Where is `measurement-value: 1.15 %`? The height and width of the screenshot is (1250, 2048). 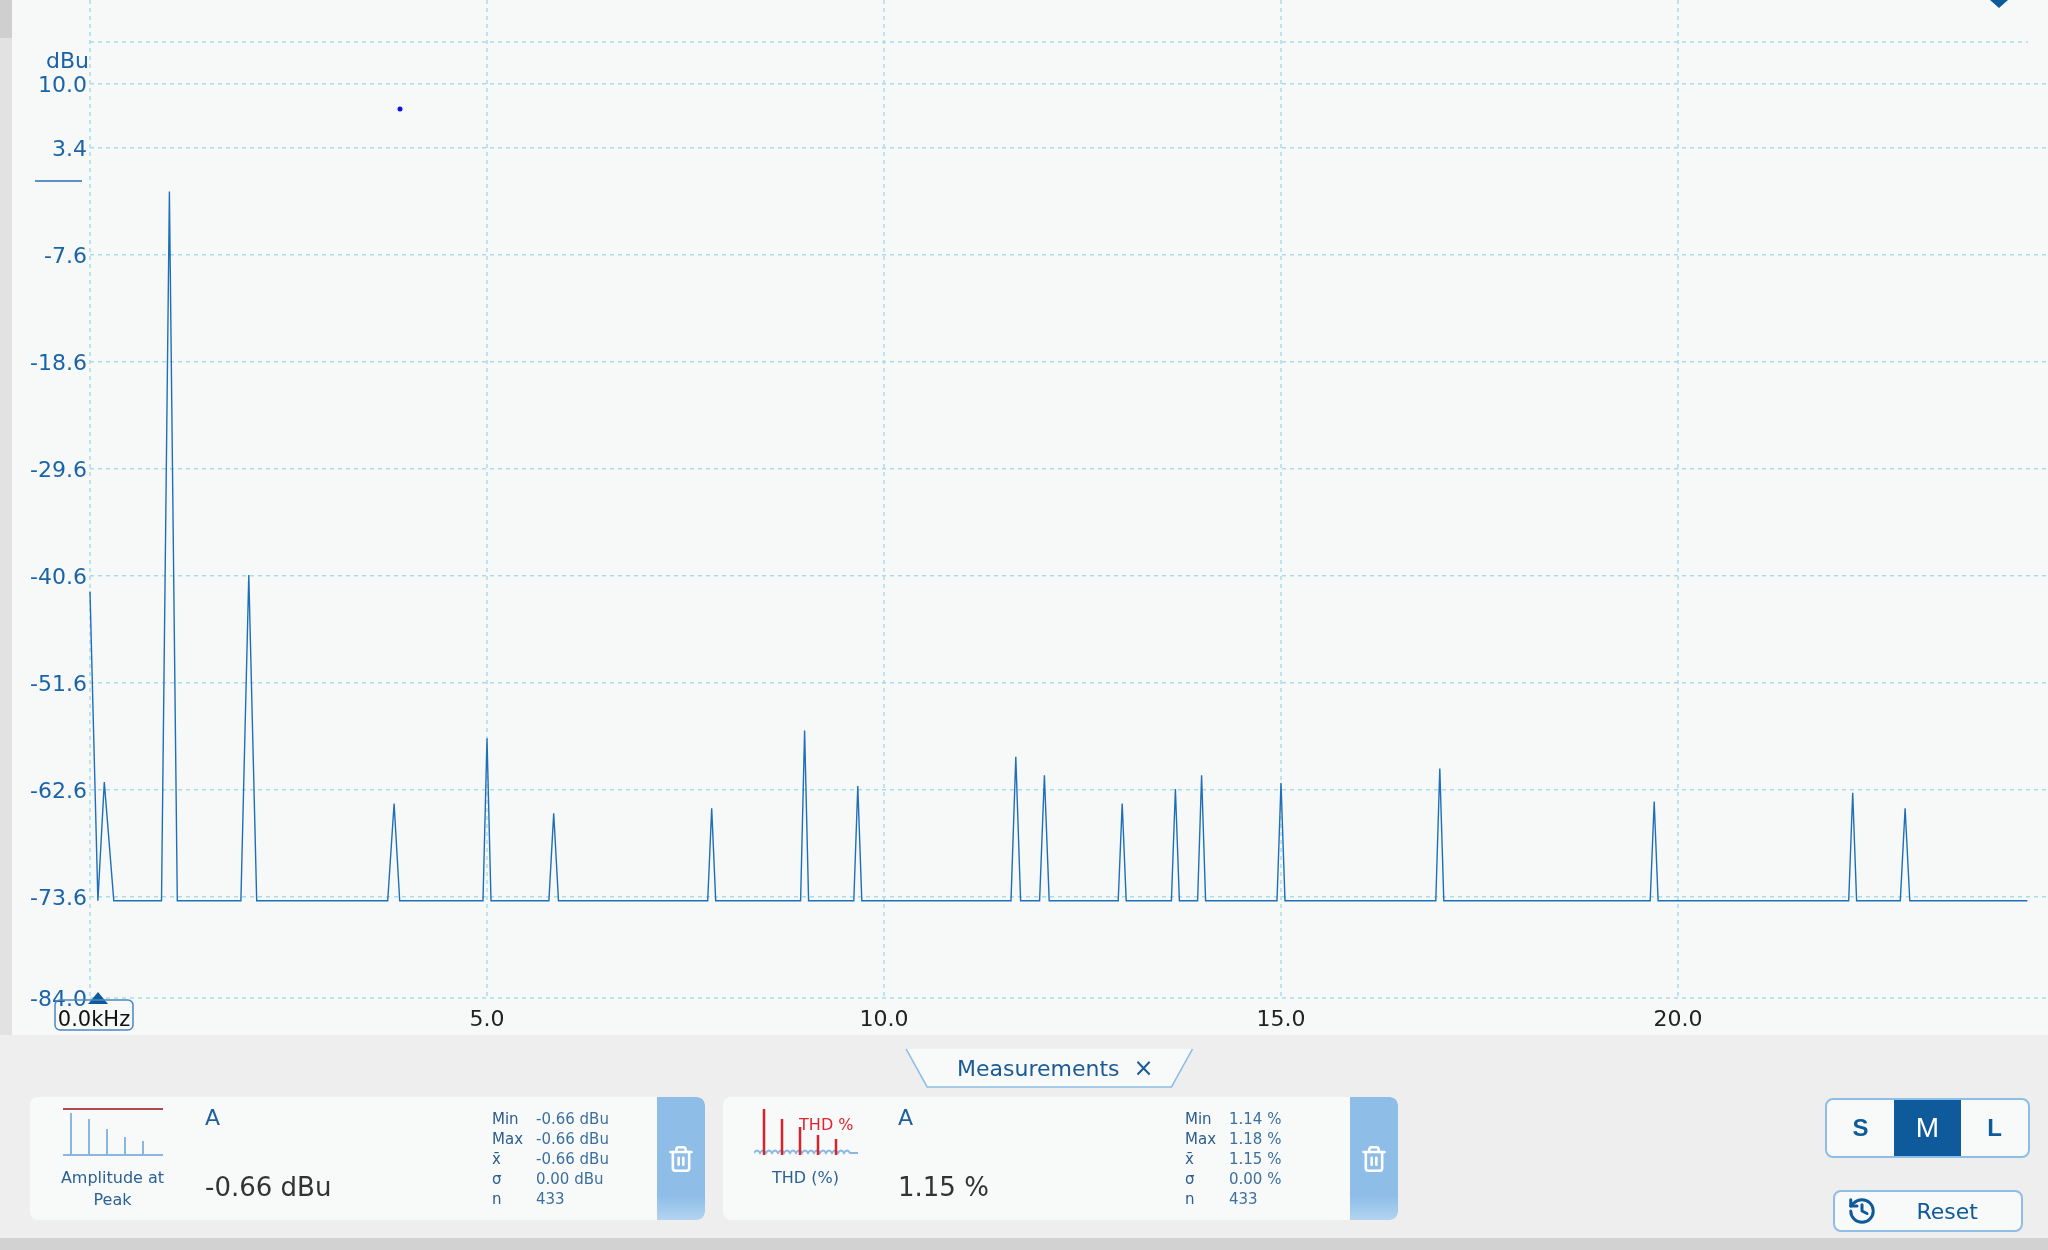 measurement-value: 1.15 % is located at coordinates (944, 1187).